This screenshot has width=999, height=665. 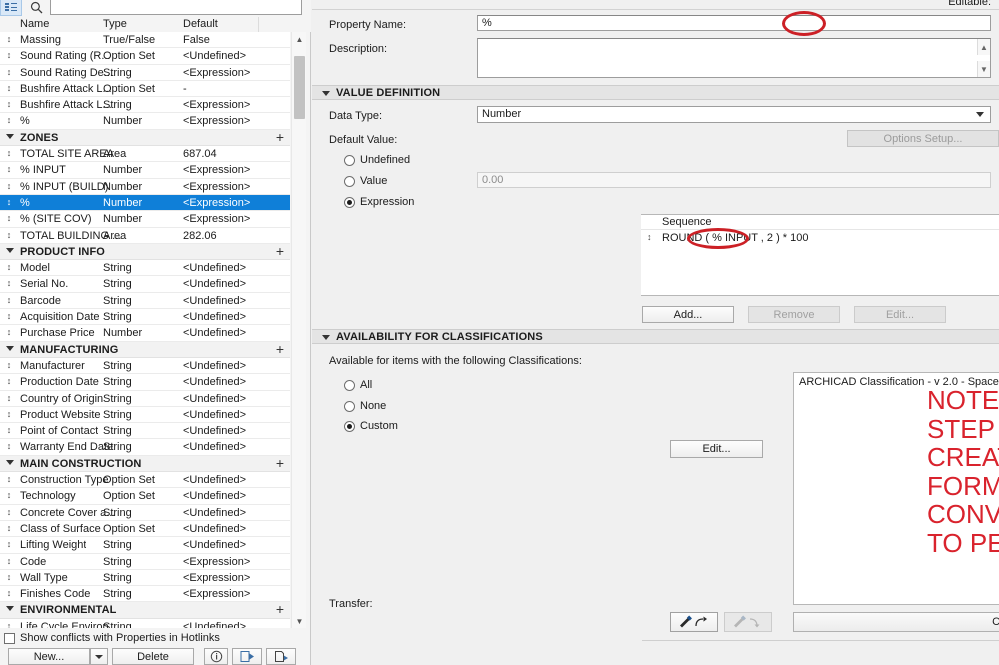 What do you see at coordinates (299, 87) in the screenshot?
I see `scrollbar-thumb` at bounding box center [299, 87].